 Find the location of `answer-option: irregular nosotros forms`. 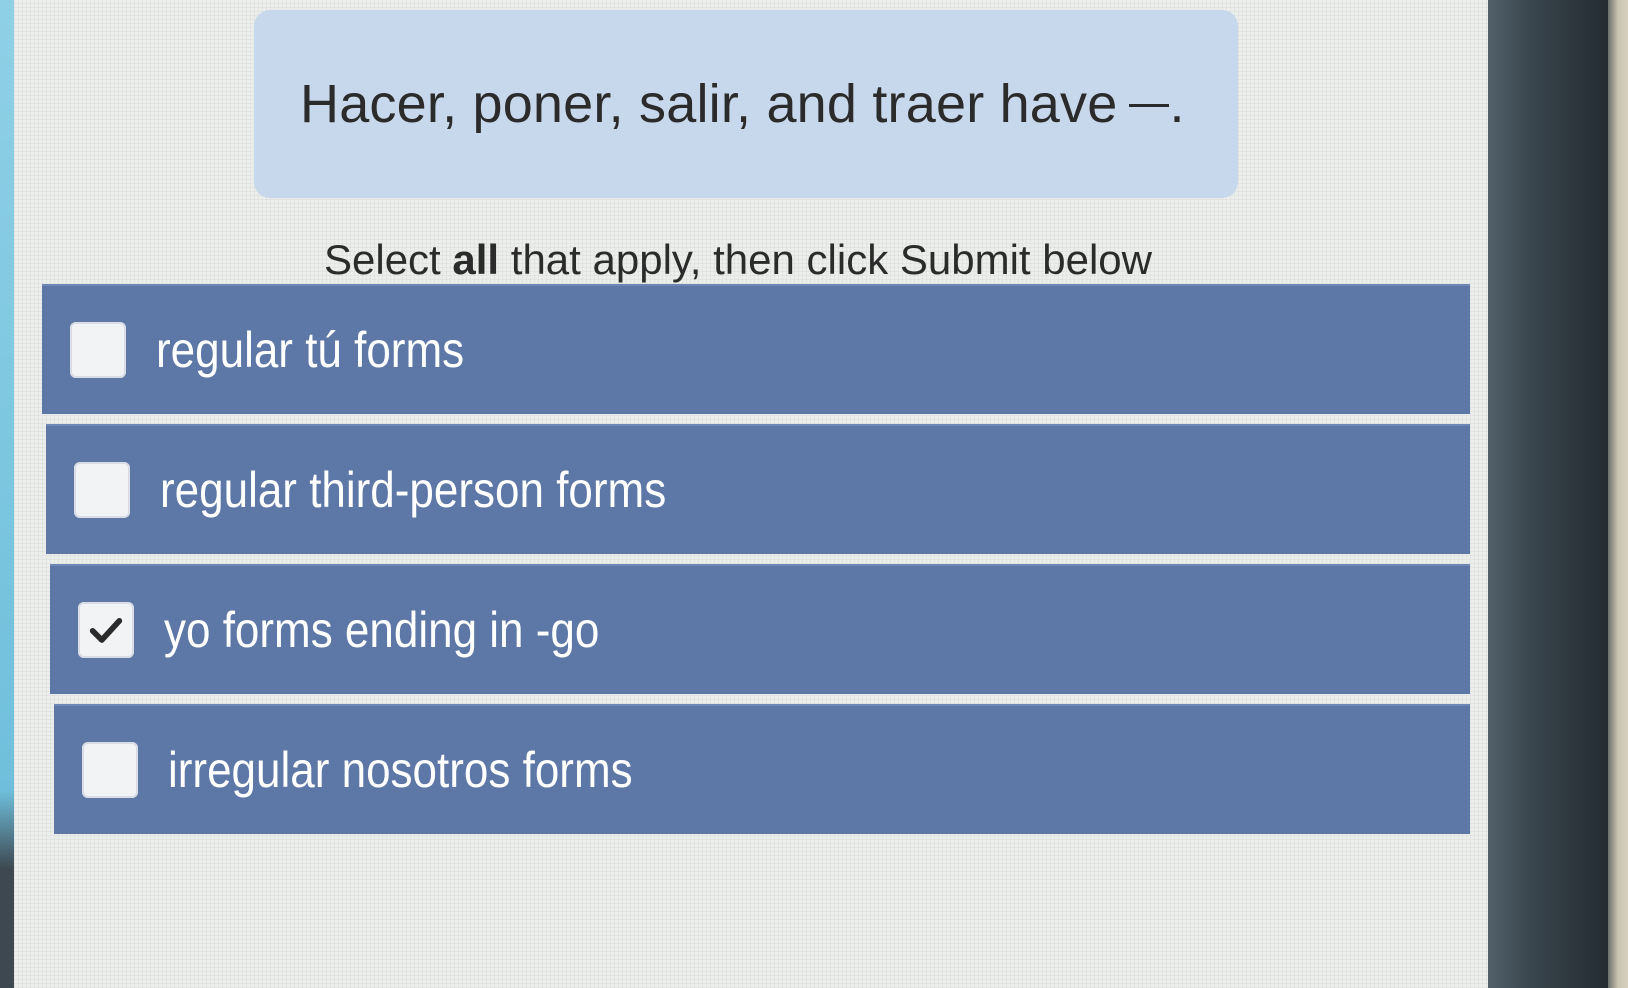

answer-option: irregular nosotros forms is located at coordinates (762, 769).